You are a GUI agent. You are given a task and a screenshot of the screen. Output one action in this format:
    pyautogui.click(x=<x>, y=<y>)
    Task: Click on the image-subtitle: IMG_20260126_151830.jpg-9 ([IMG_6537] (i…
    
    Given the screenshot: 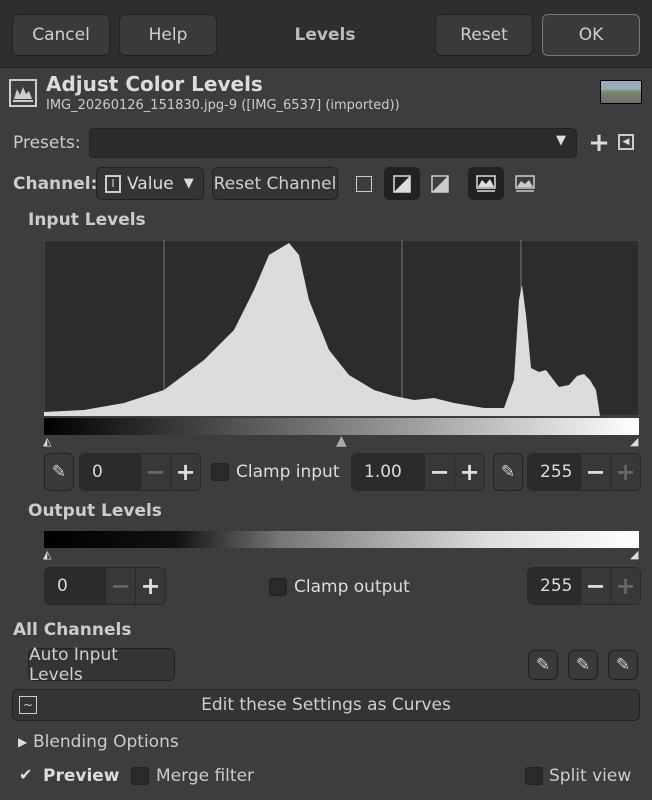 What is the action you would take?
    pyautogui.click(x=223, y=105)
    